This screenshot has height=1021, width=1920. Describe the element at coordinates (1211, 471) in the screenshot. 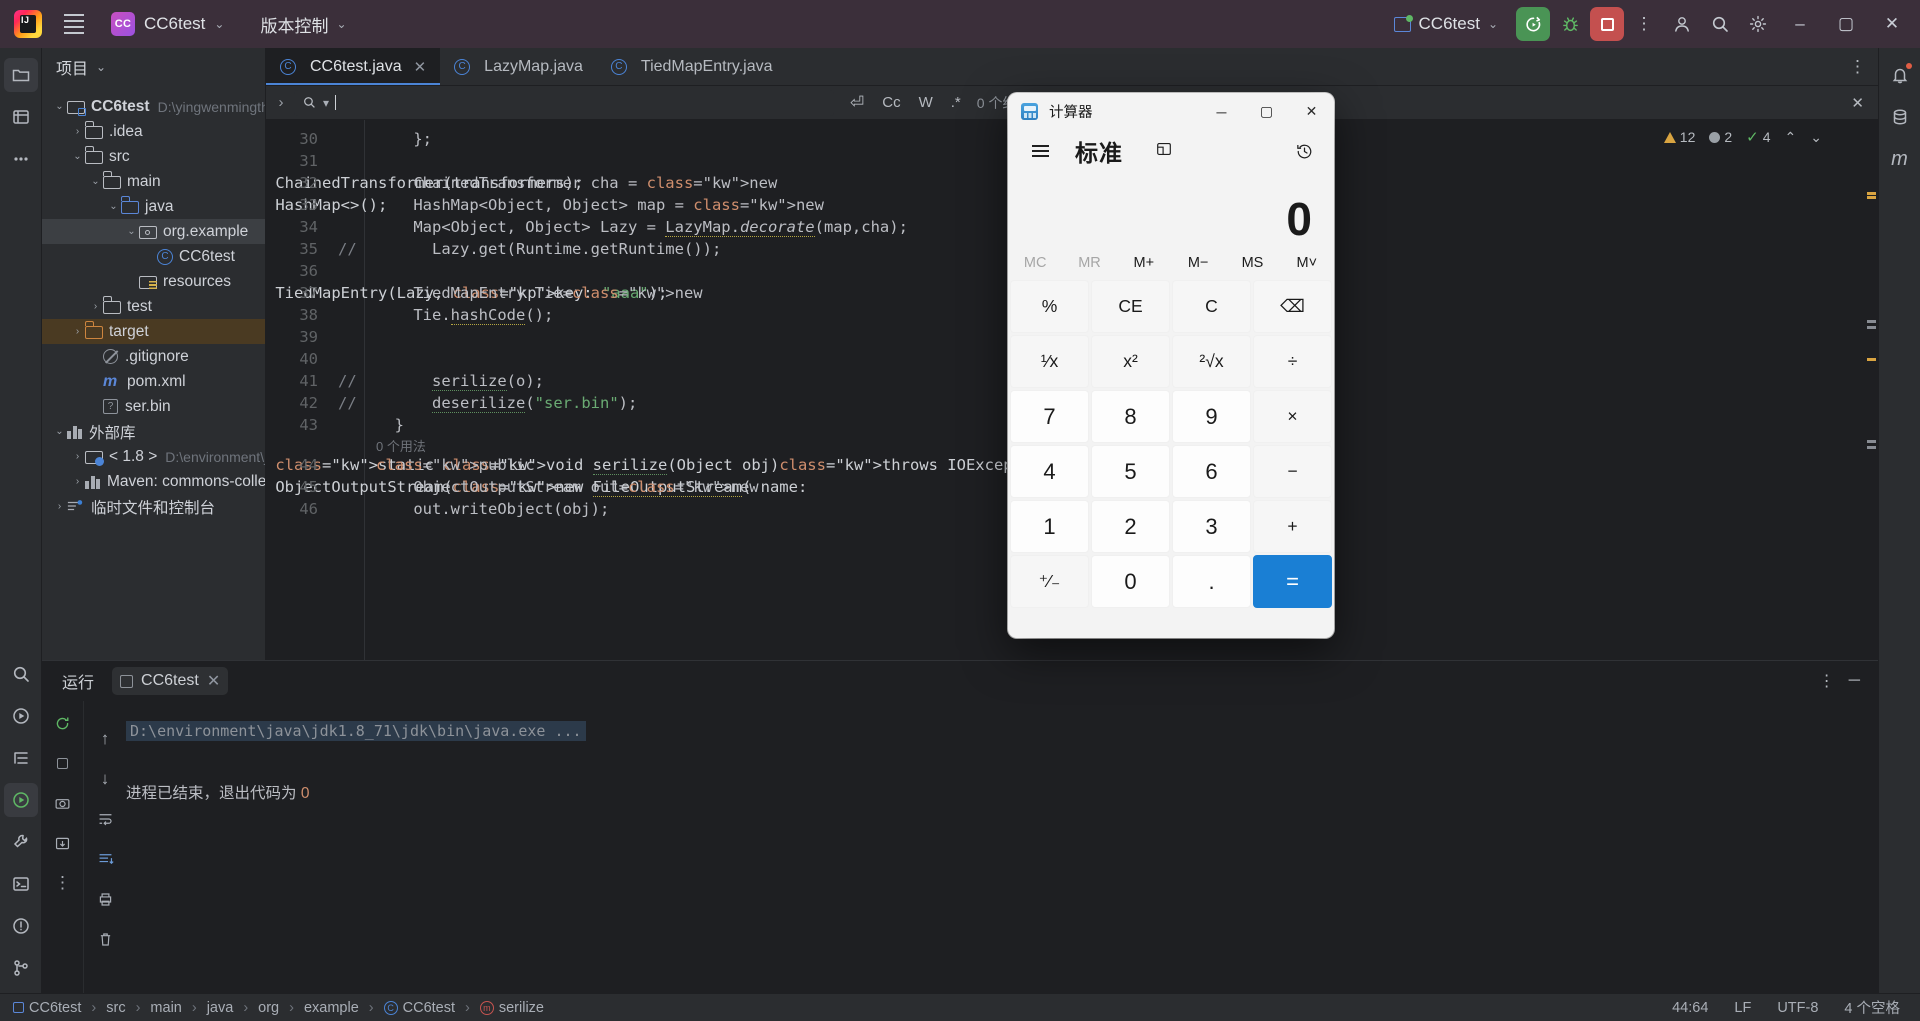

I see `calc-key-digit-6: 6` at that location.